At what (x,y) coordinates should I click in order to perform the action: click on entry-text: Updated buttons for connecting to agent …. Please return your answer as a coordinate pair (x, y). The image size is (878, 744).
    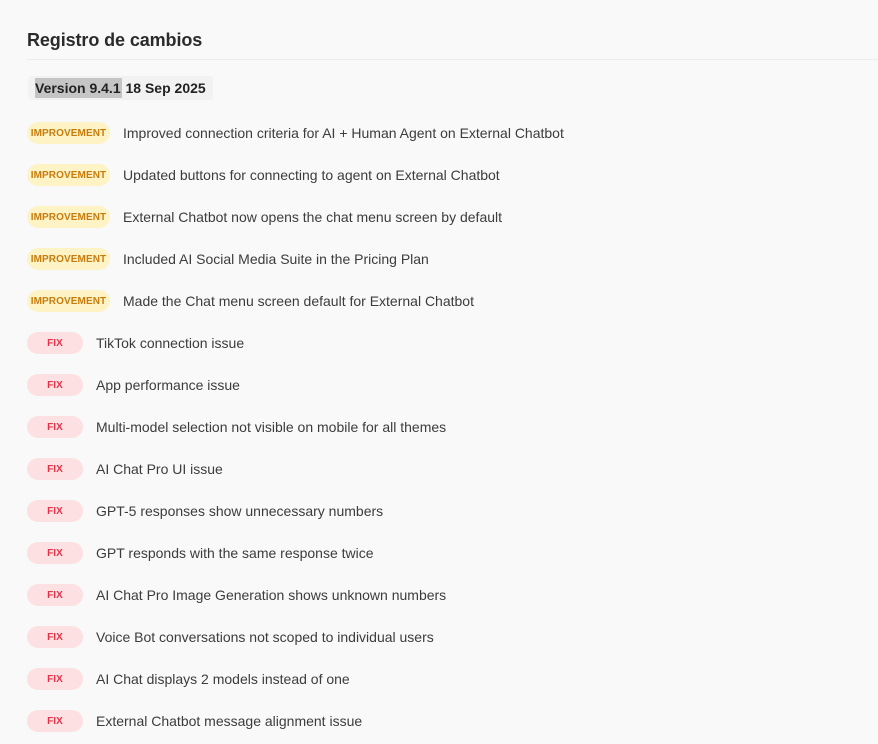
    Looking at the image, I should click on (311, 175).